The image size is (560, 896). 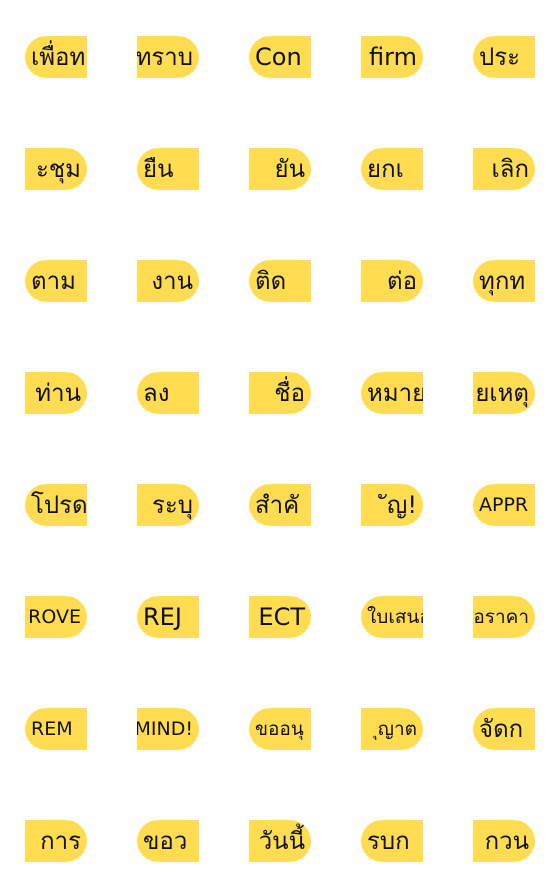 I want to click on sticker-text: เพื่อท, so click(x=58, y=57).